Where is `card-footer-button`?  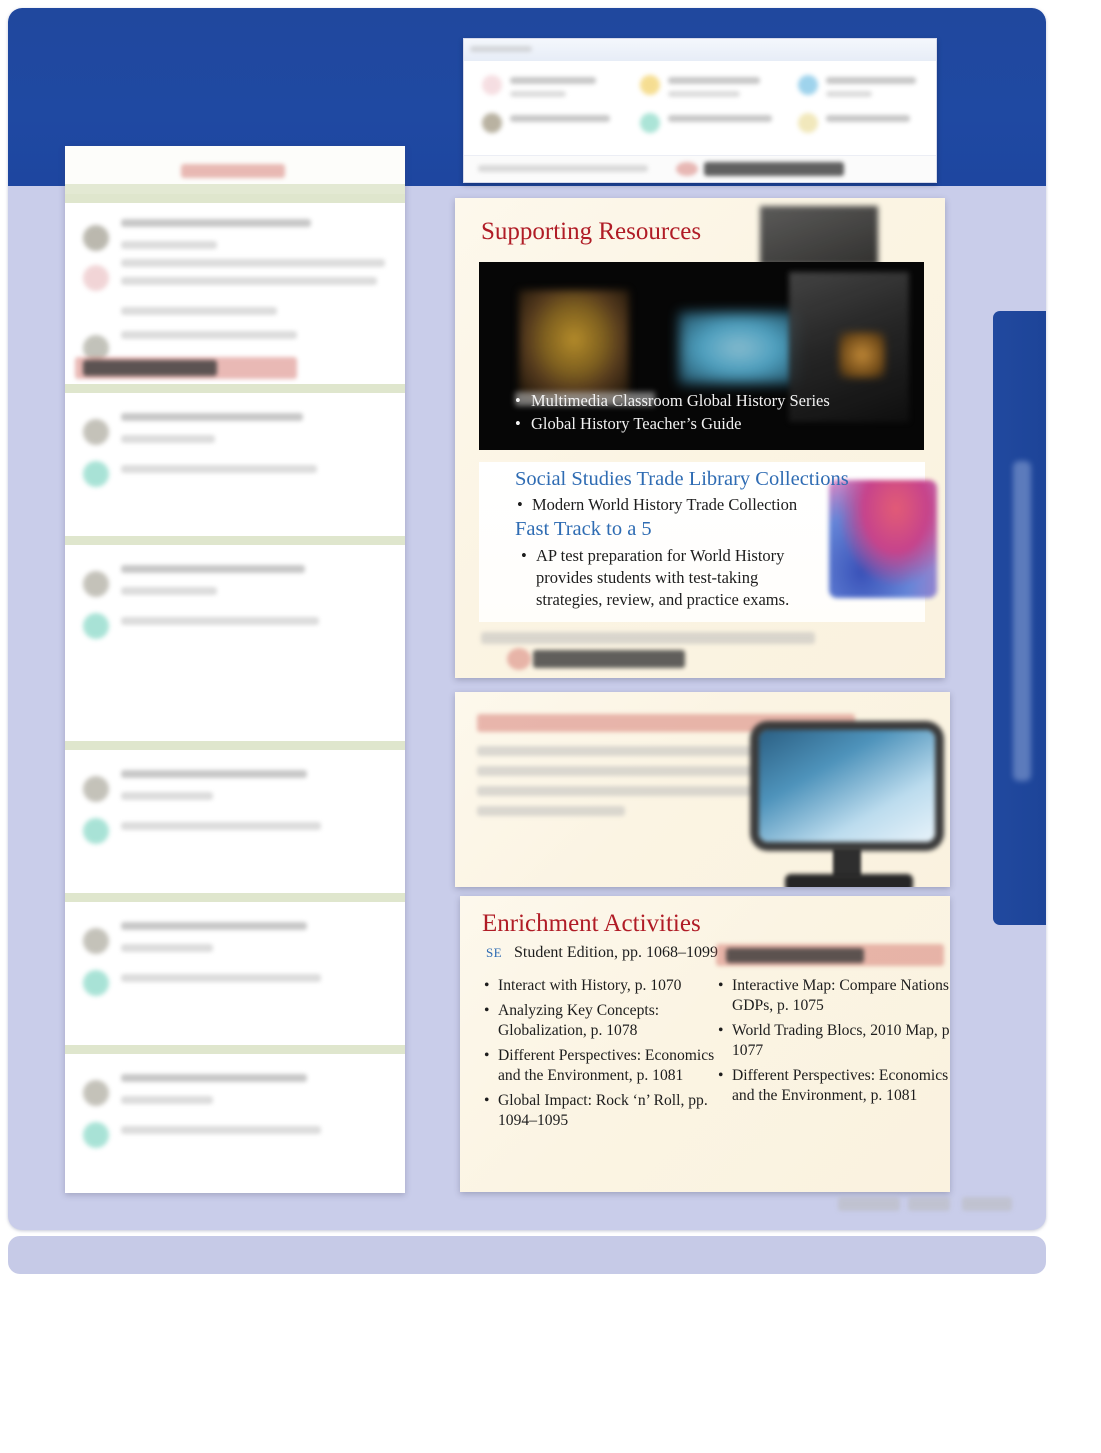
card-footer-button is located at coordinates (609, 659).